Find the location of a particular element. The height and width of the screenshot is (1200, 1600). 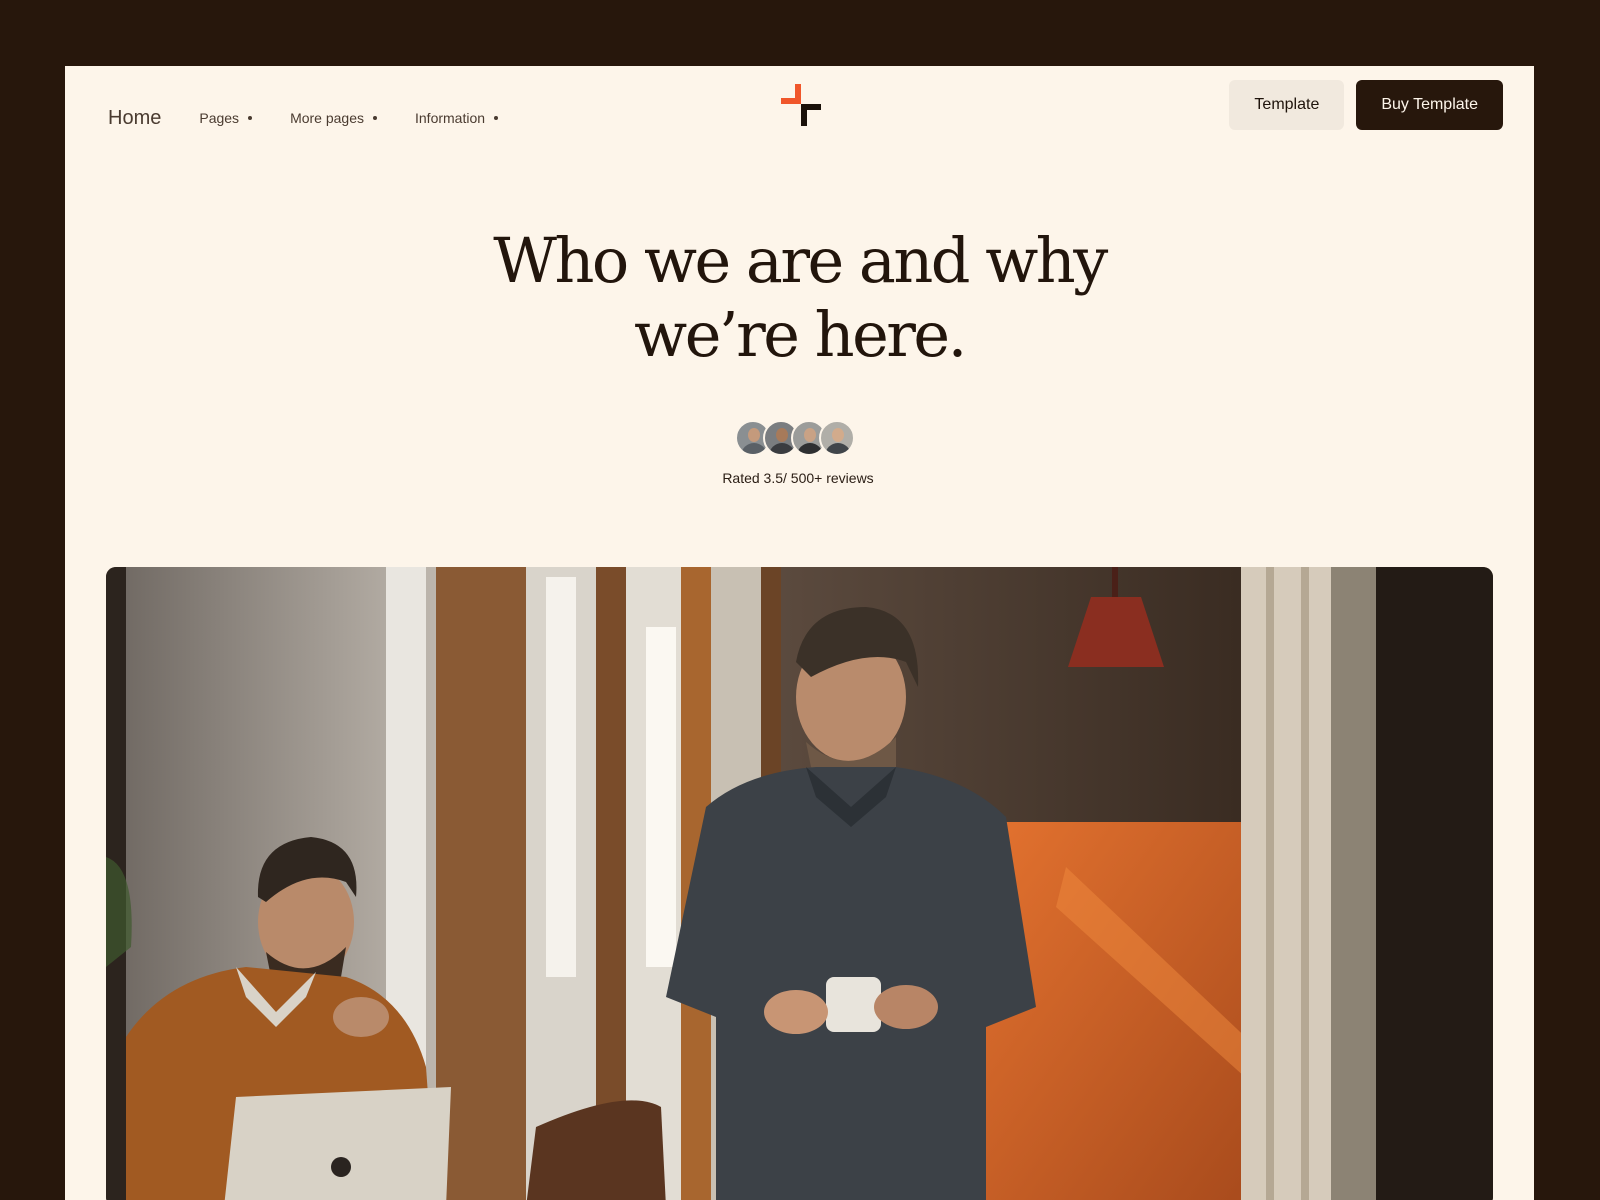

header-actions: Template Buy Template is located at coordinates (1366, 105).